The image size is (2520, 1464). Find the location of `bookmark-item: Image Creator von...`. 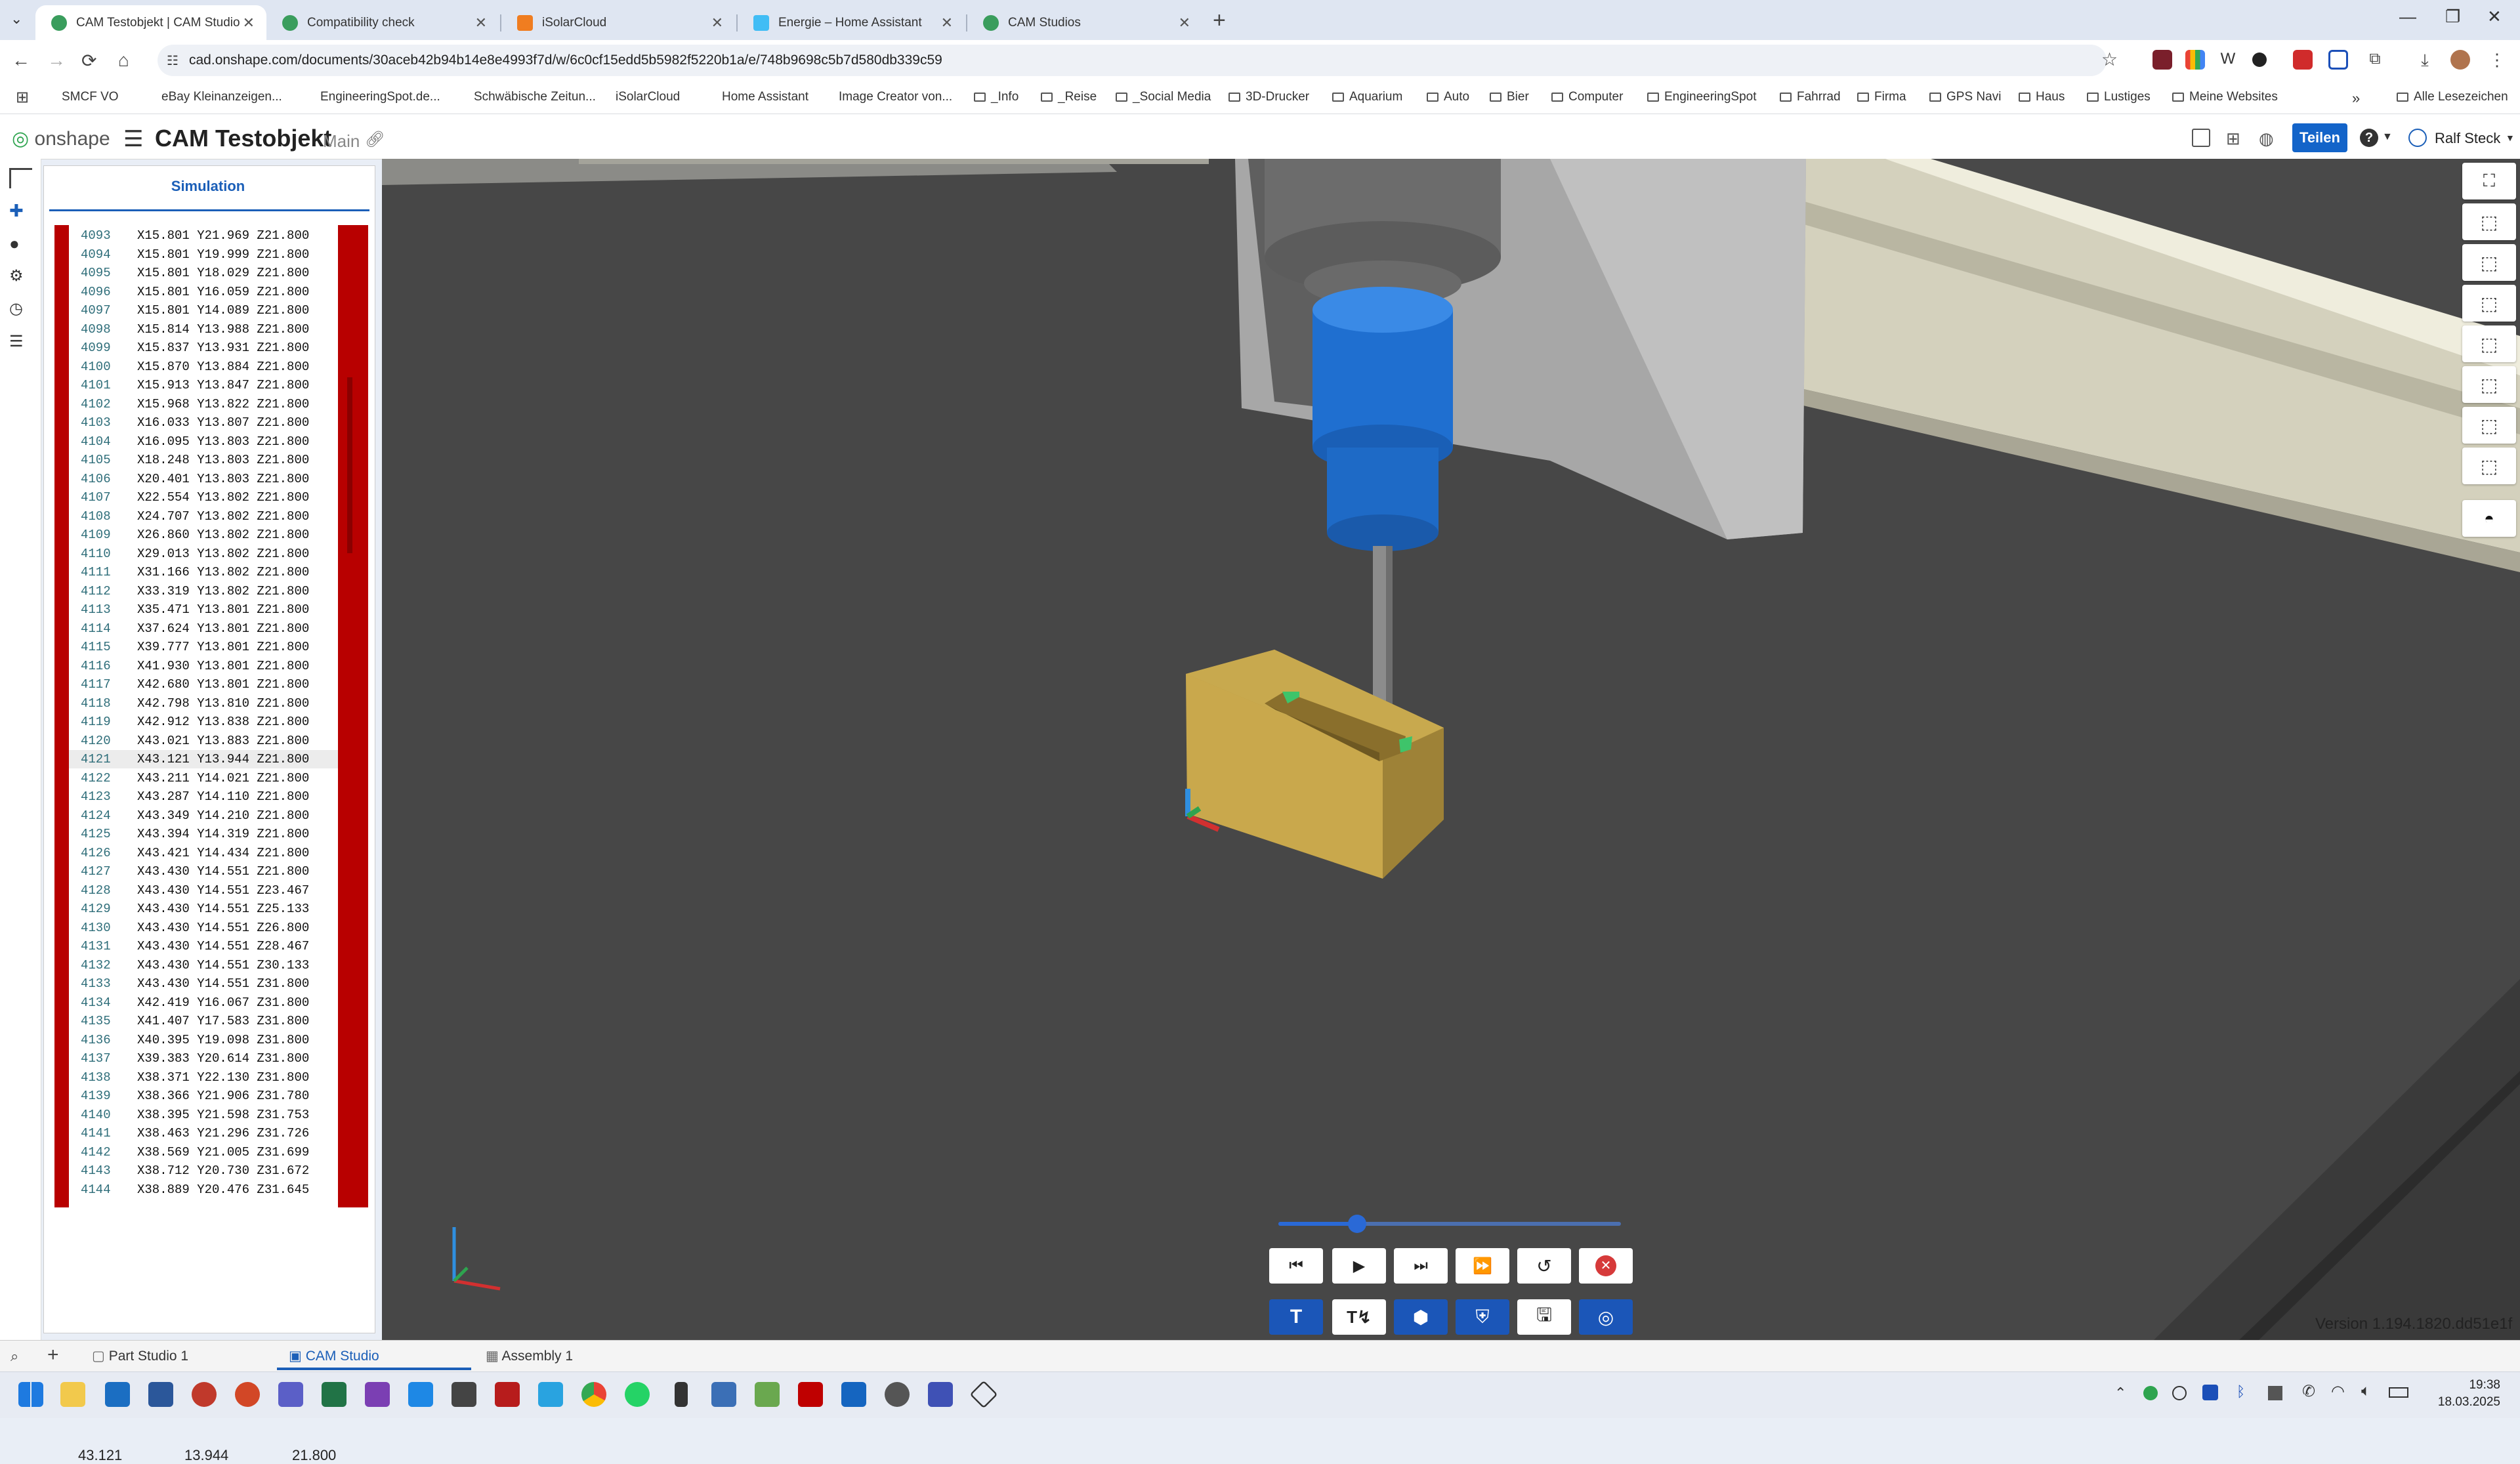

bookmark-item: Image Creator von... is located at coordinates (895, 97).